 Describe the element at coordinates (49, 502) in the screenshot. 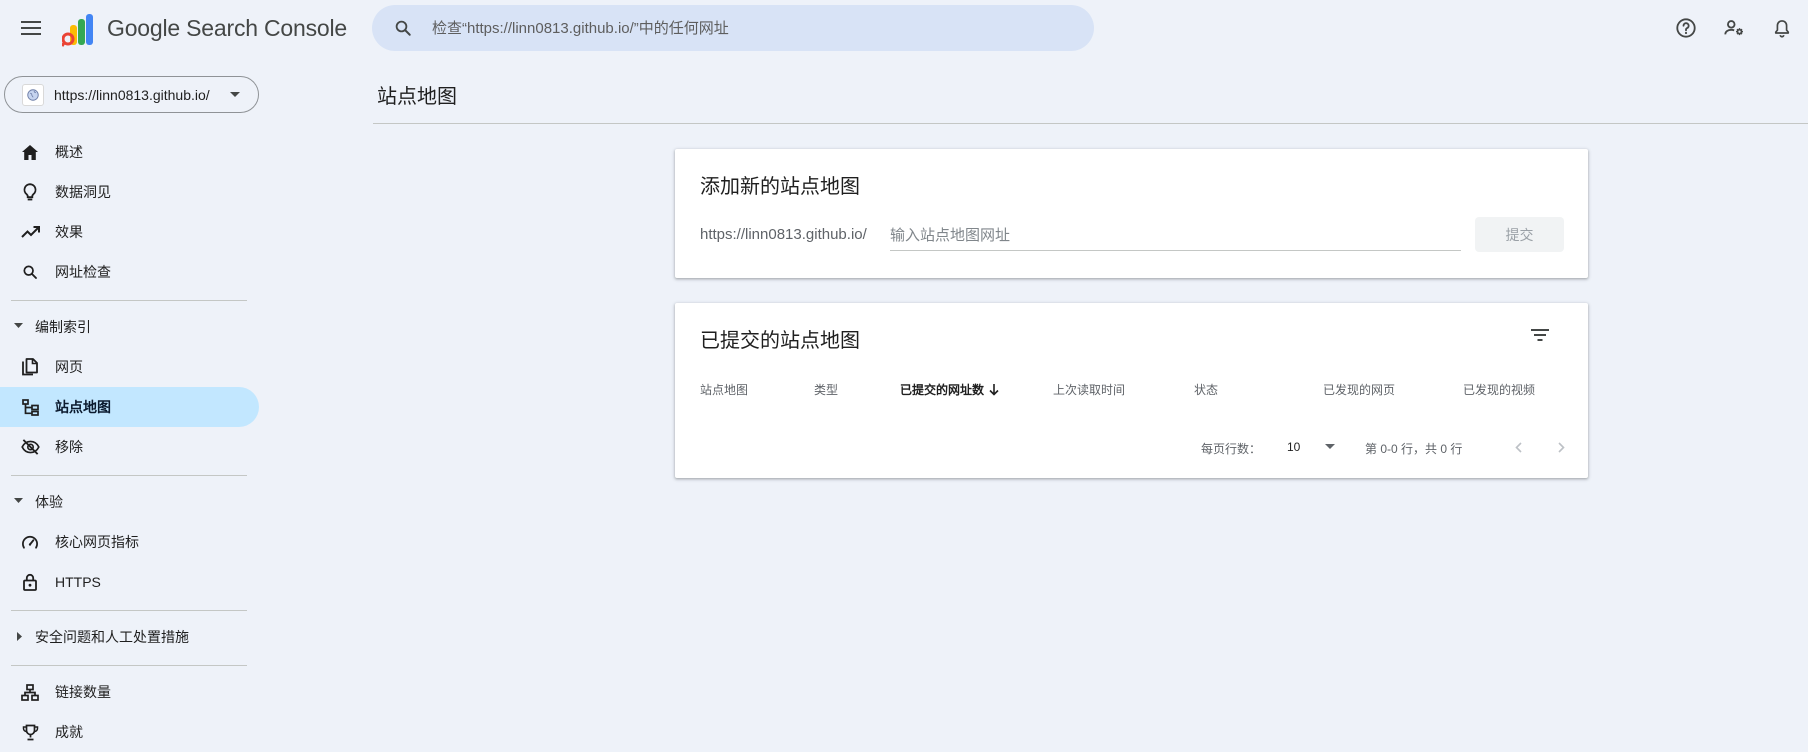

I see `section-label: 体验` at that location.